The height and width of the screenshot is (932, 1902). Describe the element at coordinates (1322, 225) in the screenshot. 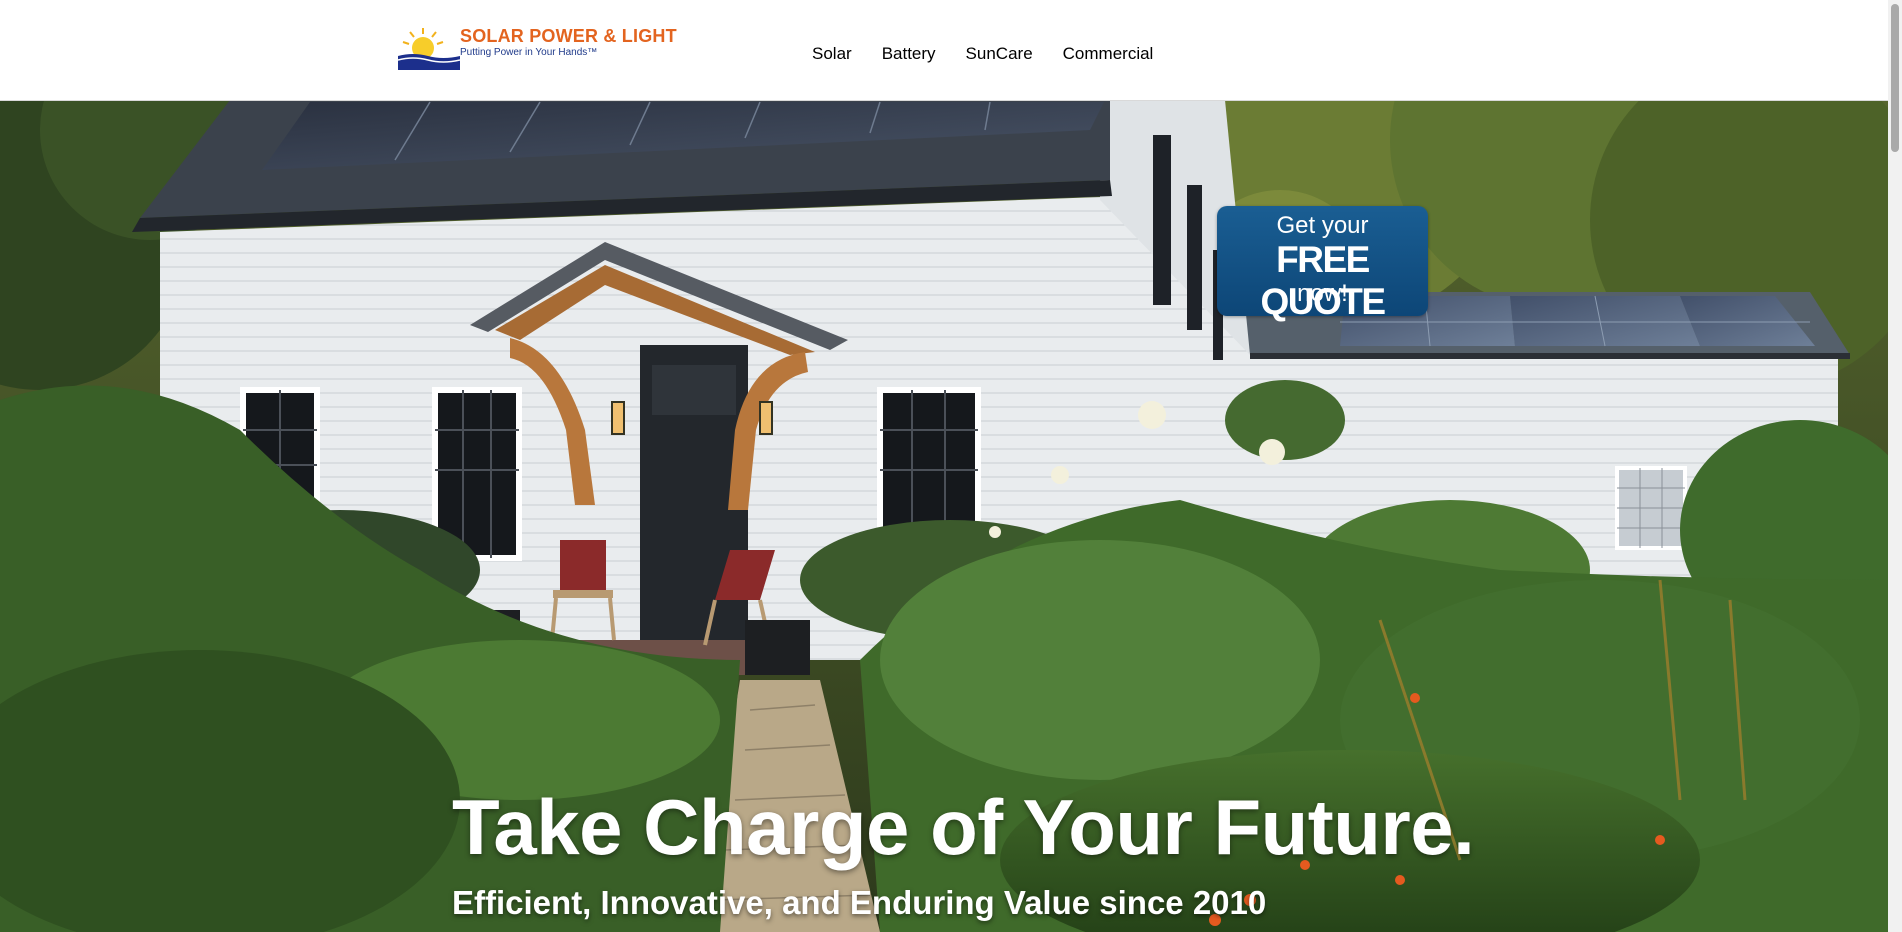

I see `quote-line-1: Get your` at that location.